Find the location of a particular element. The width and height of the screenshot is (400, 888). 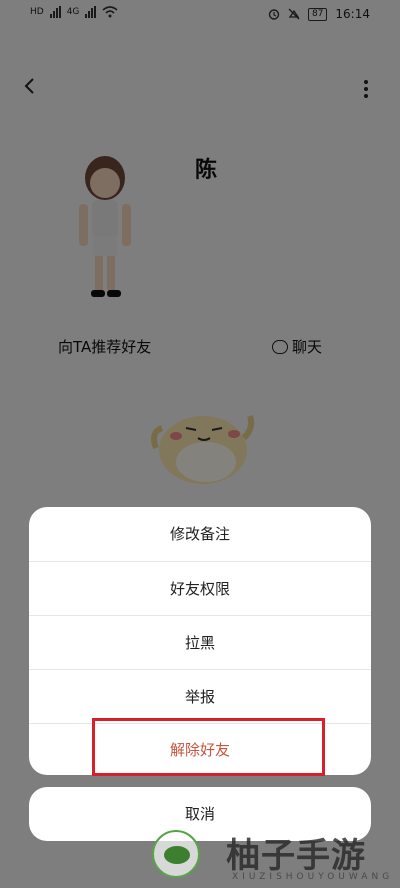

watermark-logo-icon is located at coordinates (176, 854).